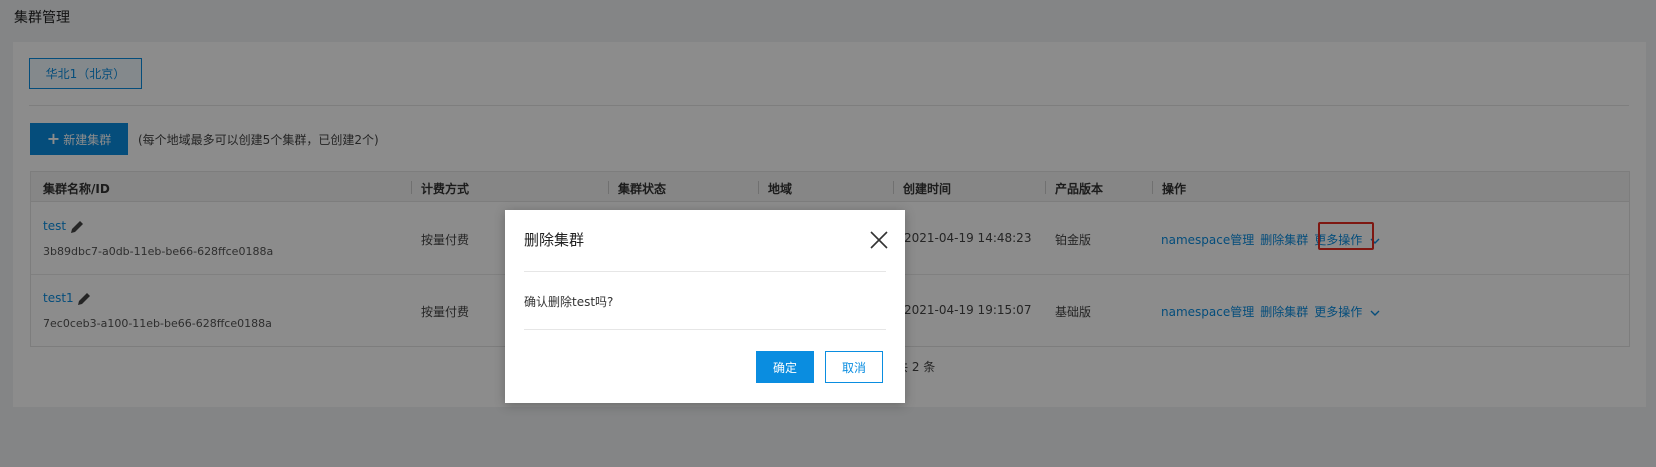 This screenshot has width=1656, height=467. Describe the element at coordinates (569, 302) in the screenshot. I see `dialog-message: 确认删除test吗?` at that location.